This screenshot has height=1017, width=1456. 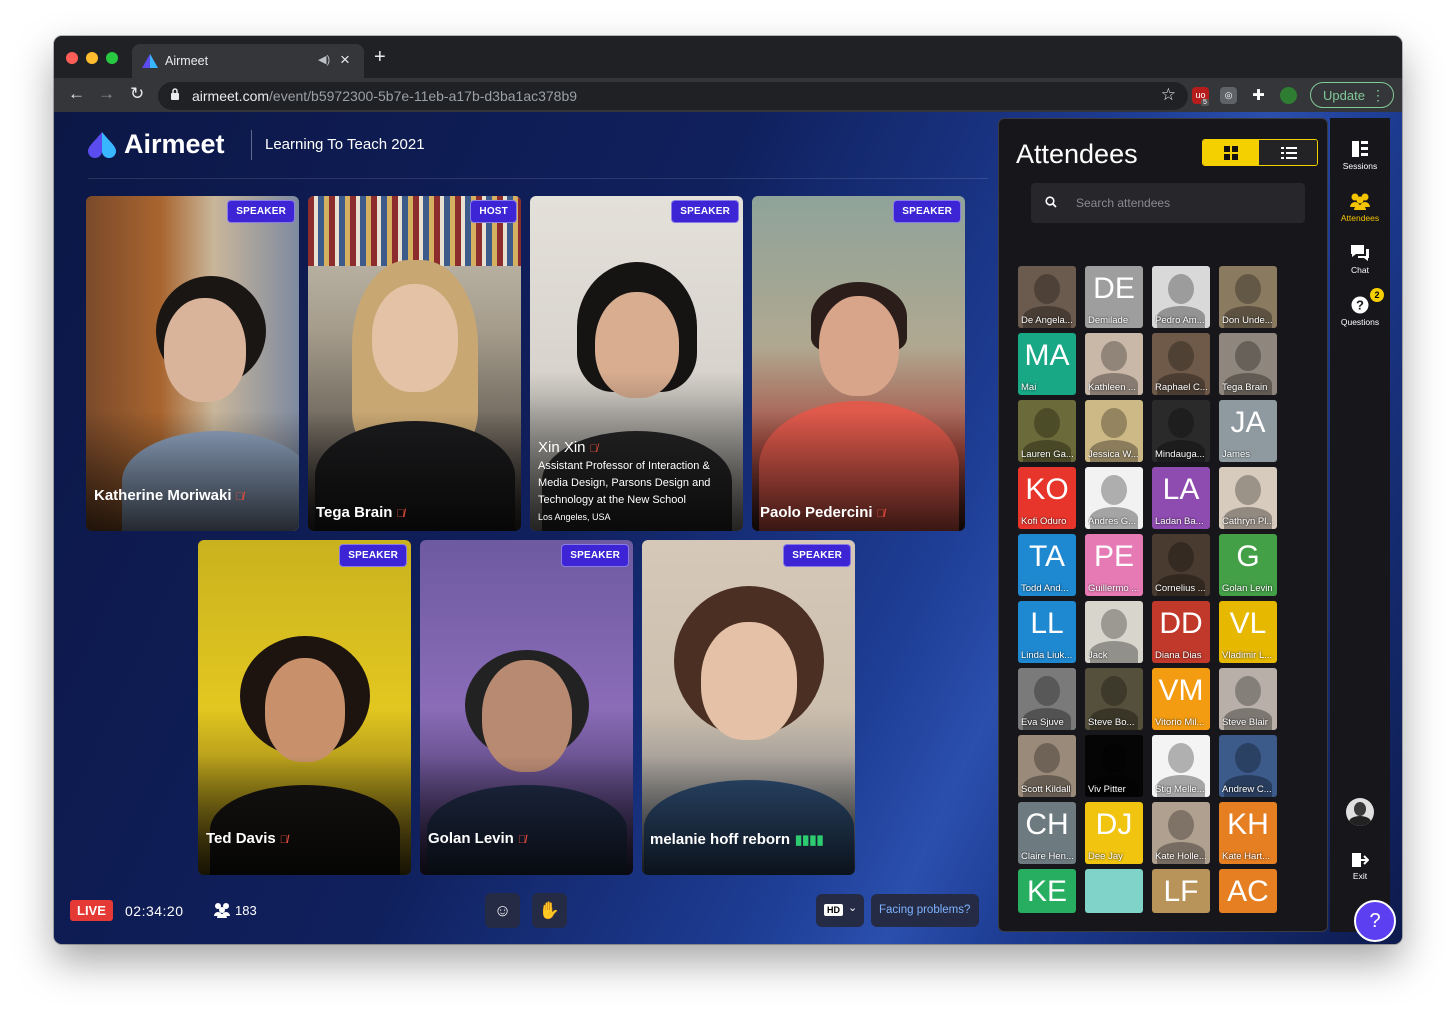 What do you see at coordinates (304, 707) in the screenshot?
I see `video-tile: SPEAKER Ted Davis 🎙̸` at bounding box center [304, 707].